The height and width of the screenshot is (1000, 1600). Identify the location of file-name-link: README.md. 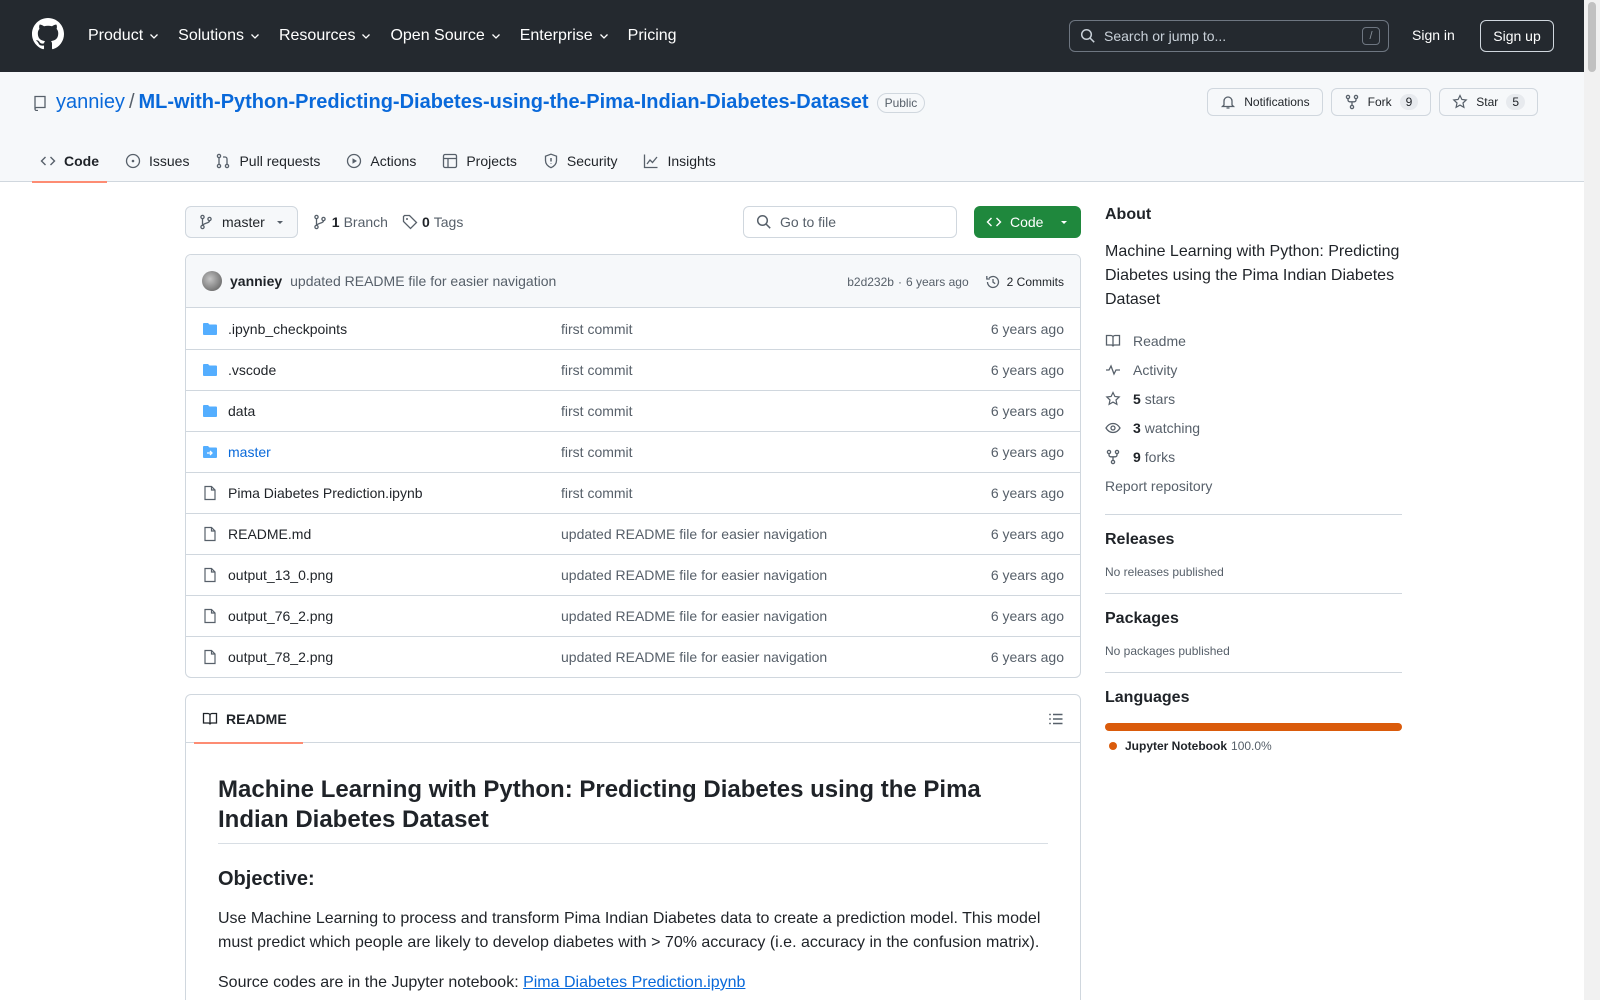
(394, 534).